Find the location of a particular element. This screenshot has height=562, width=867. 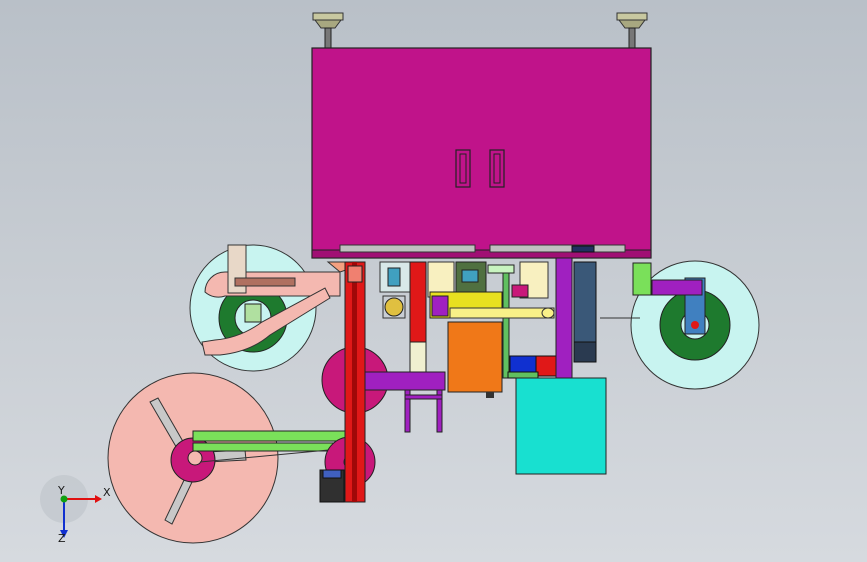

x-axis-label: X is located at coordinates (107, 492).